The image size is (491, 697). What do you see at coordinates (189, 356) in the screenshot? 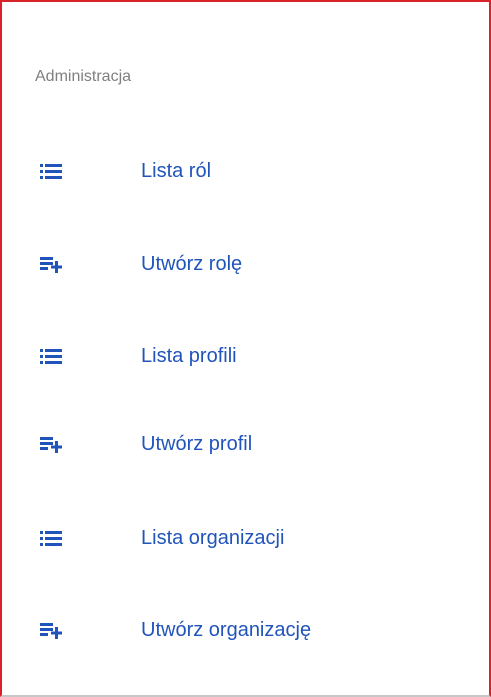
I see `menu-item-label: Lista profili` at bounding box center [189, 356].